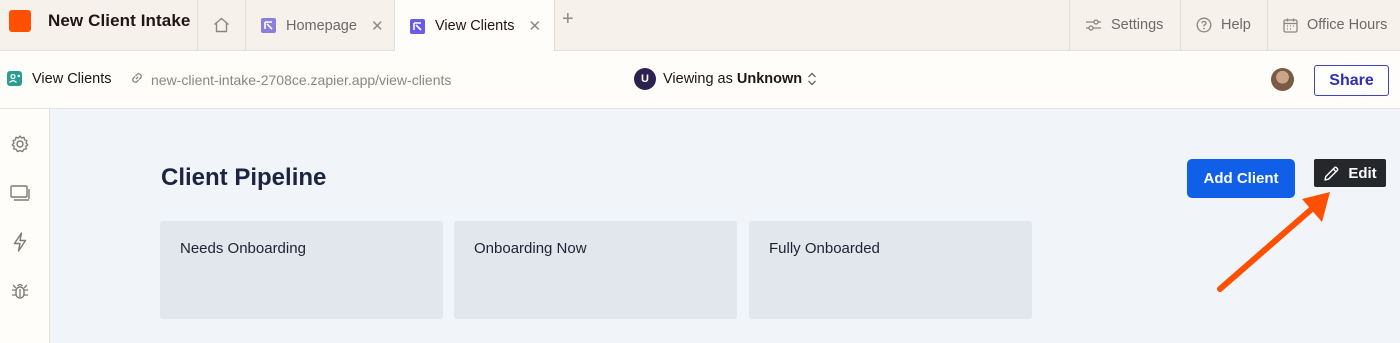  Describe the element at coordinates (20, 144) in the screenshot. I see `gear-icon` at that location.